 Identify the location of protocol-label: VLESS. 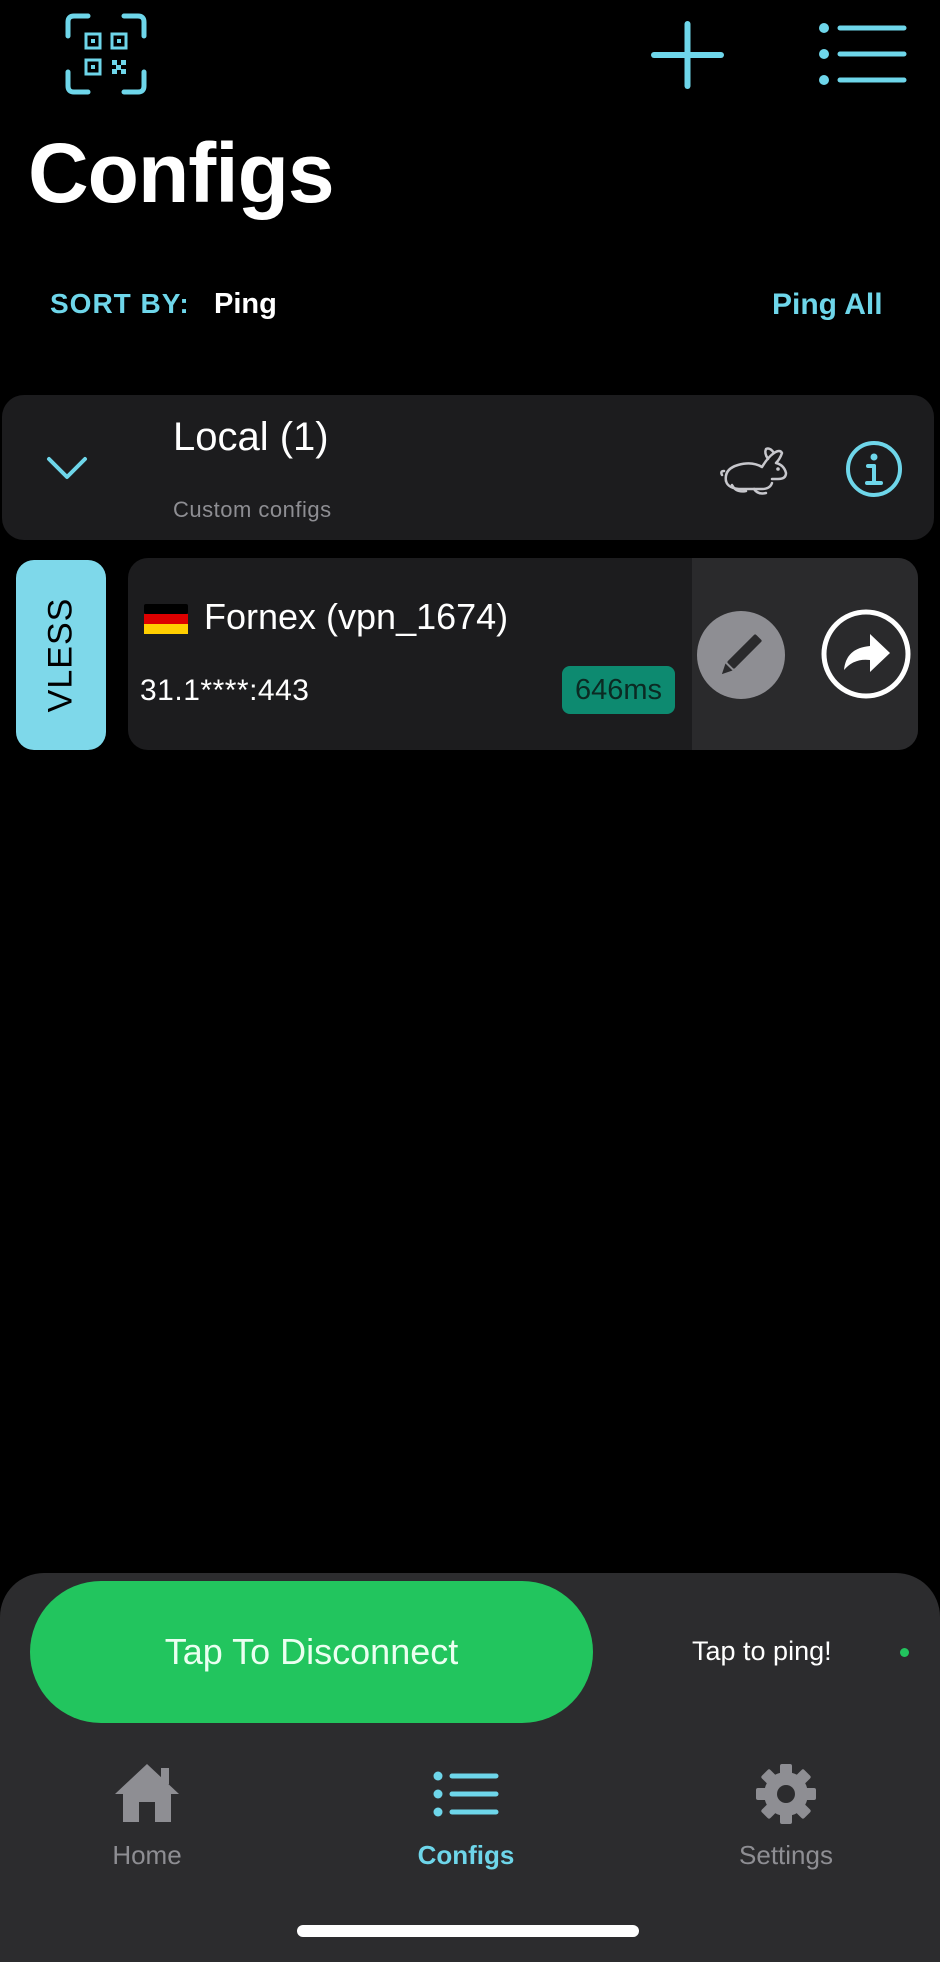
(60, 655).